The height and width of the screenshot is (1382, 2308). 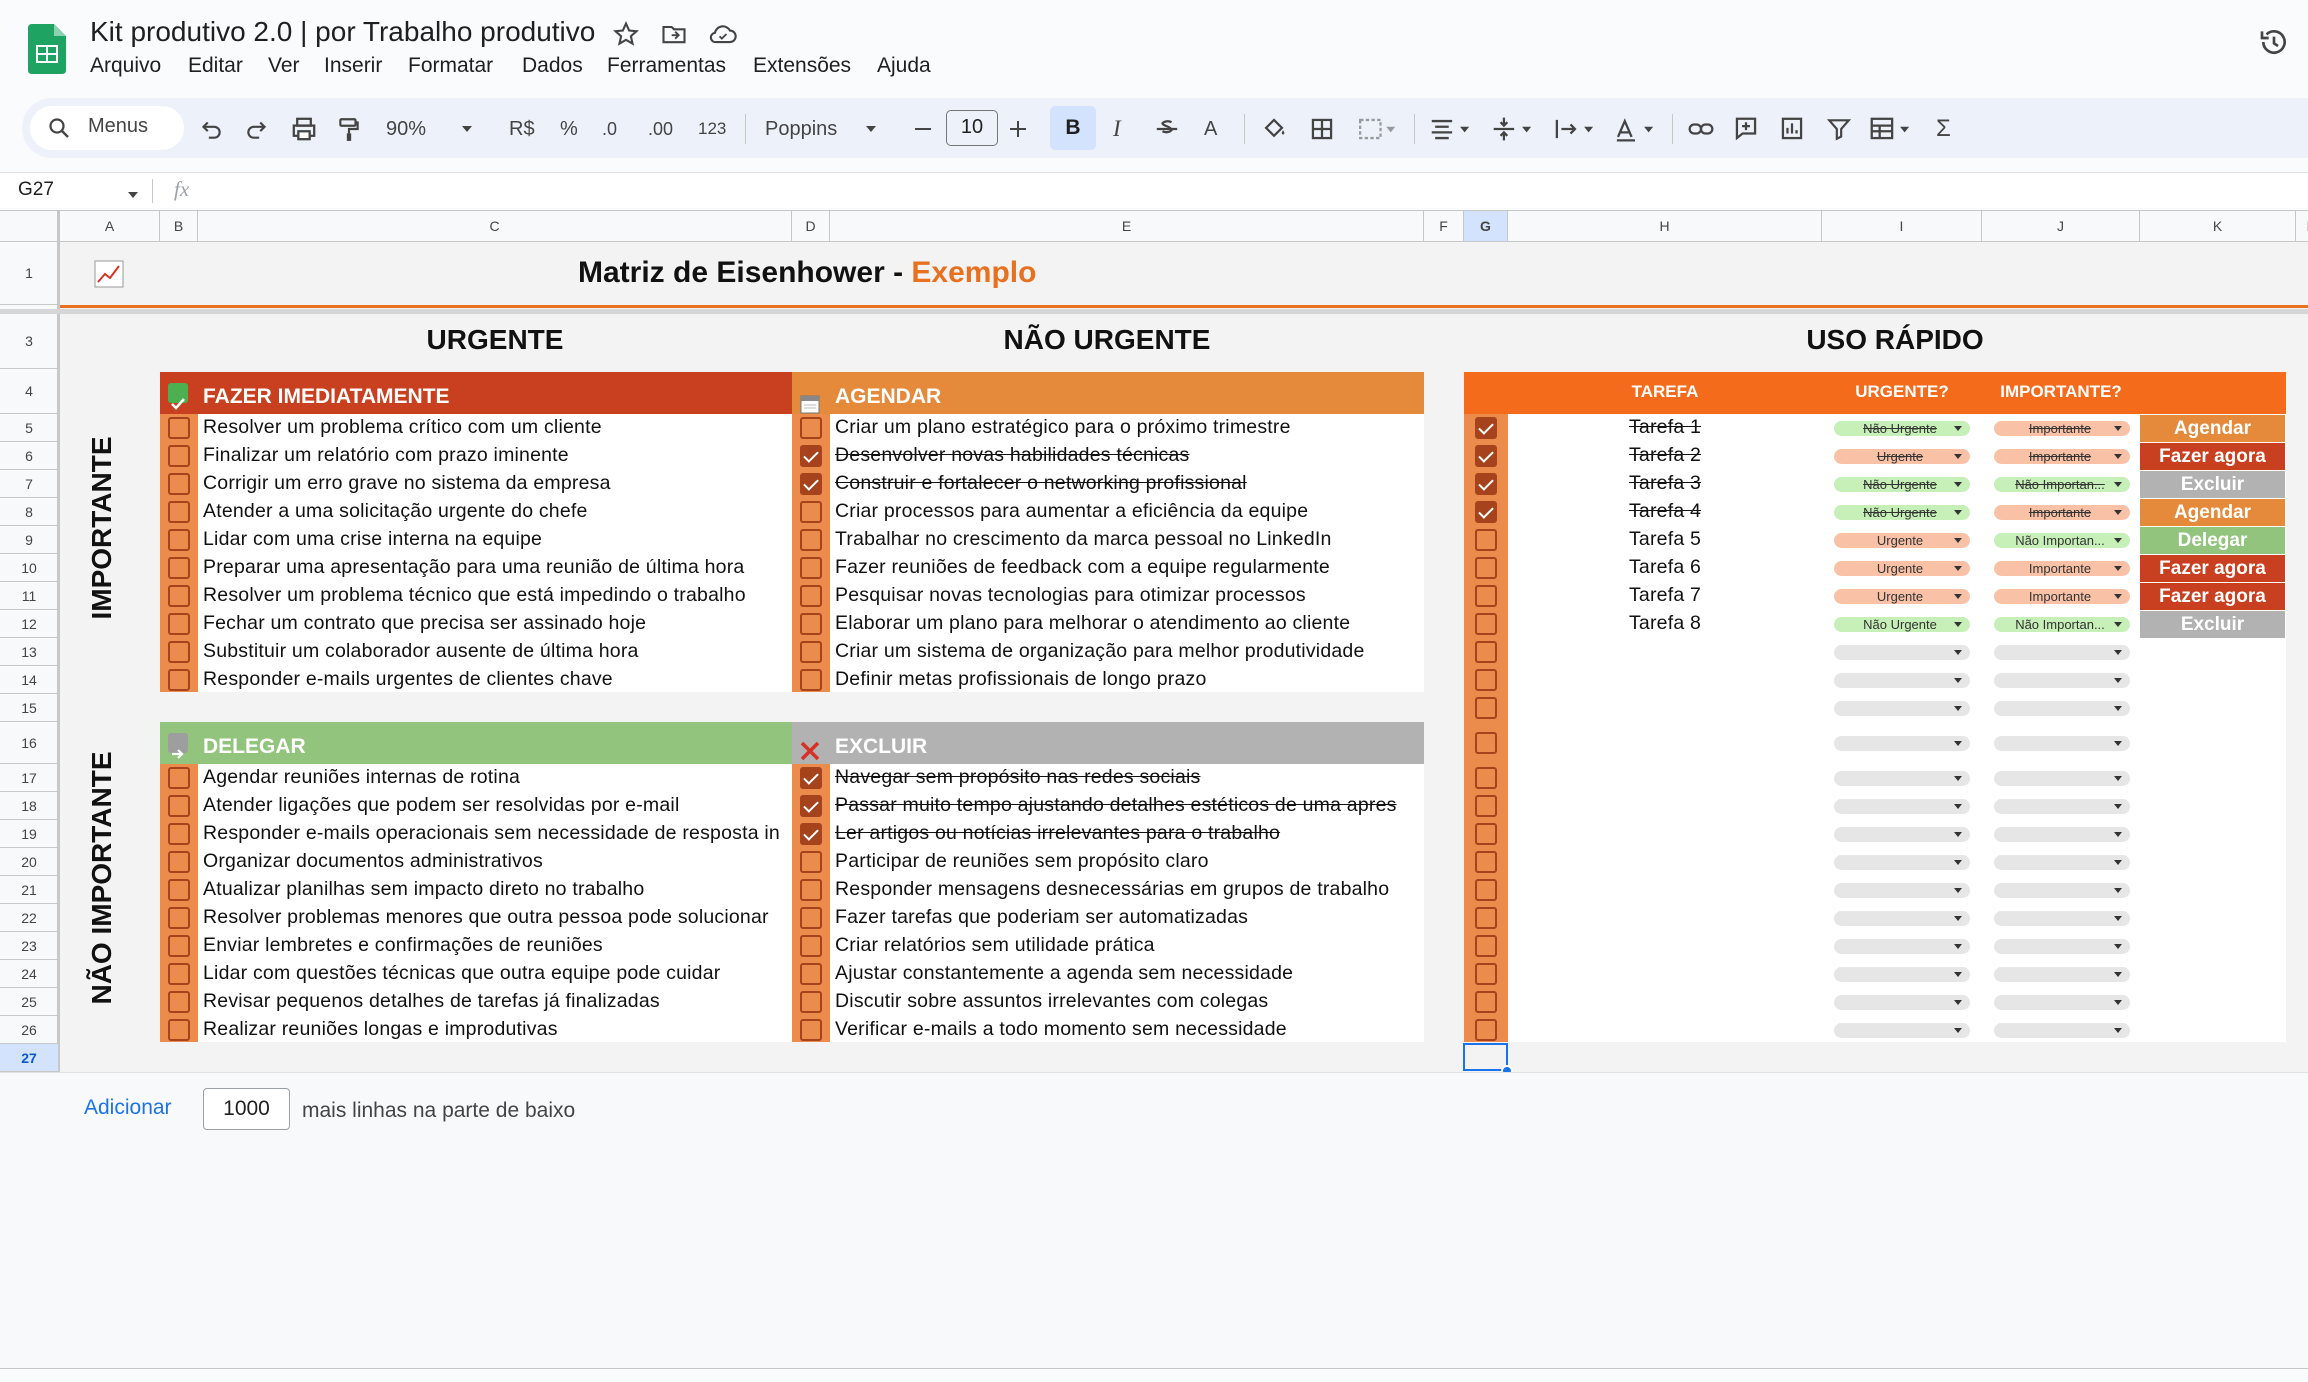 What do you see at coordinates (1376, 129) in the screenshot?
I see `merge-cells-icon` at bounding box center [1376, 129].